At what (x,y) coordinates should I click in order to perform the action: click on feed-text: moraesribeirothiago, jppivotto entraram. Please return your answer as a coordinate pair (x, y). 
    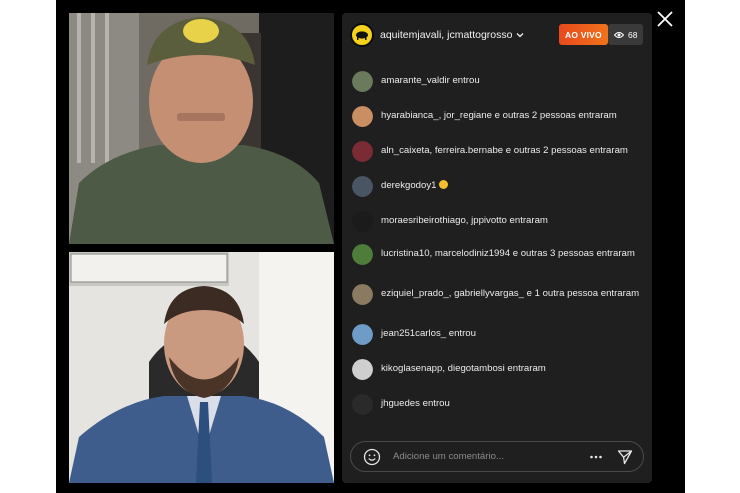
    Looking at the image, I should click on (464, 221).